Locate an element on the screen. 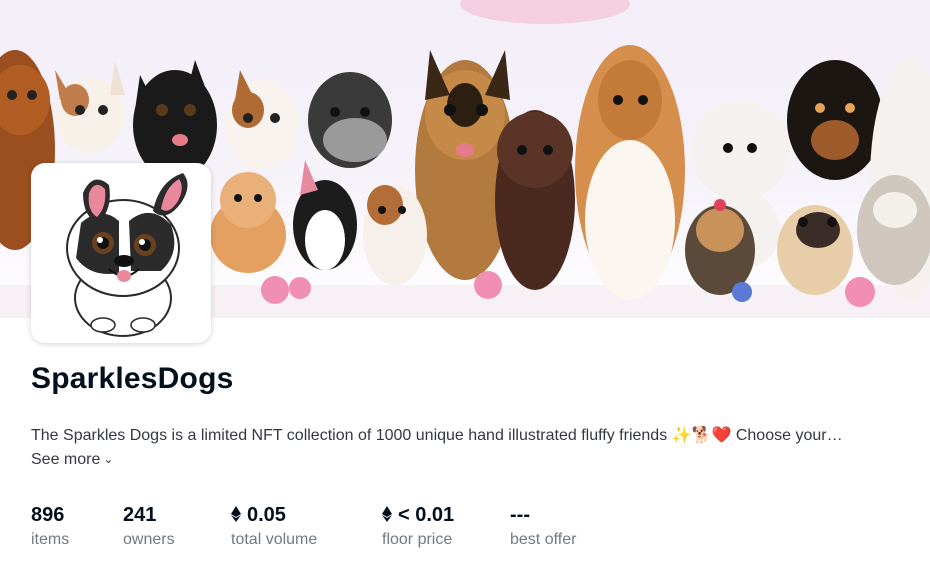 This screenshot has height=578, width=930. stat-label: total volume is located at coordinates (274, 539).